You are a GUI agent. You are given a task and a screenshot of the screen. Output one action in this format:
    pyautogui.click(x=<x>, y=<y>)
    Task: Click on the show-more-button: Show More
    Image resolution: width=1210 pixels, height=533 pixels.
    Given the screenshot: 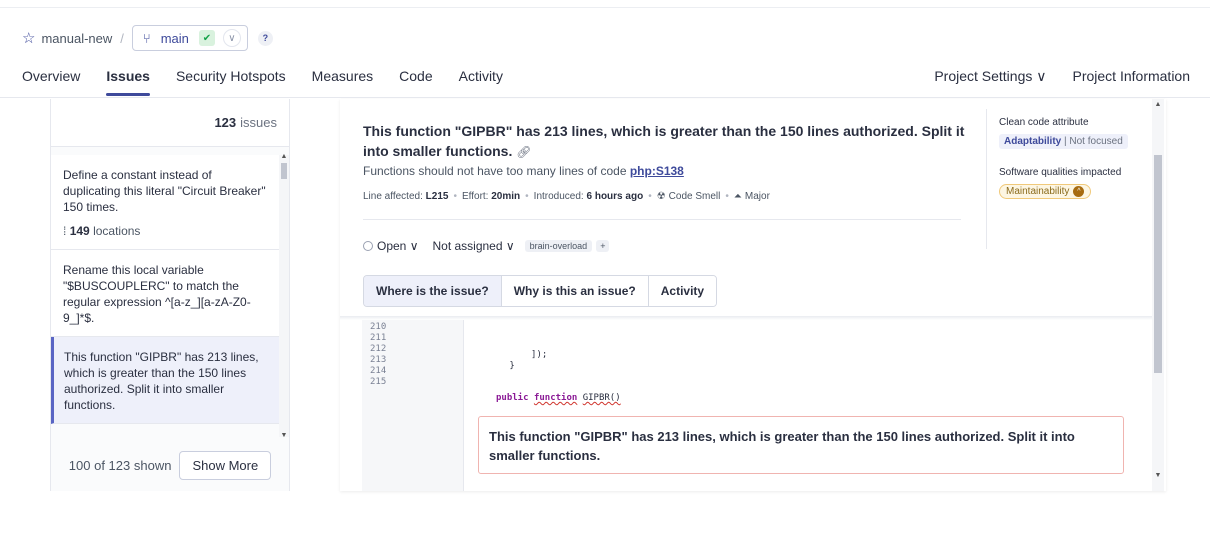 What is the action you would take?
    pyautogui.click(x=225, y=465)
    